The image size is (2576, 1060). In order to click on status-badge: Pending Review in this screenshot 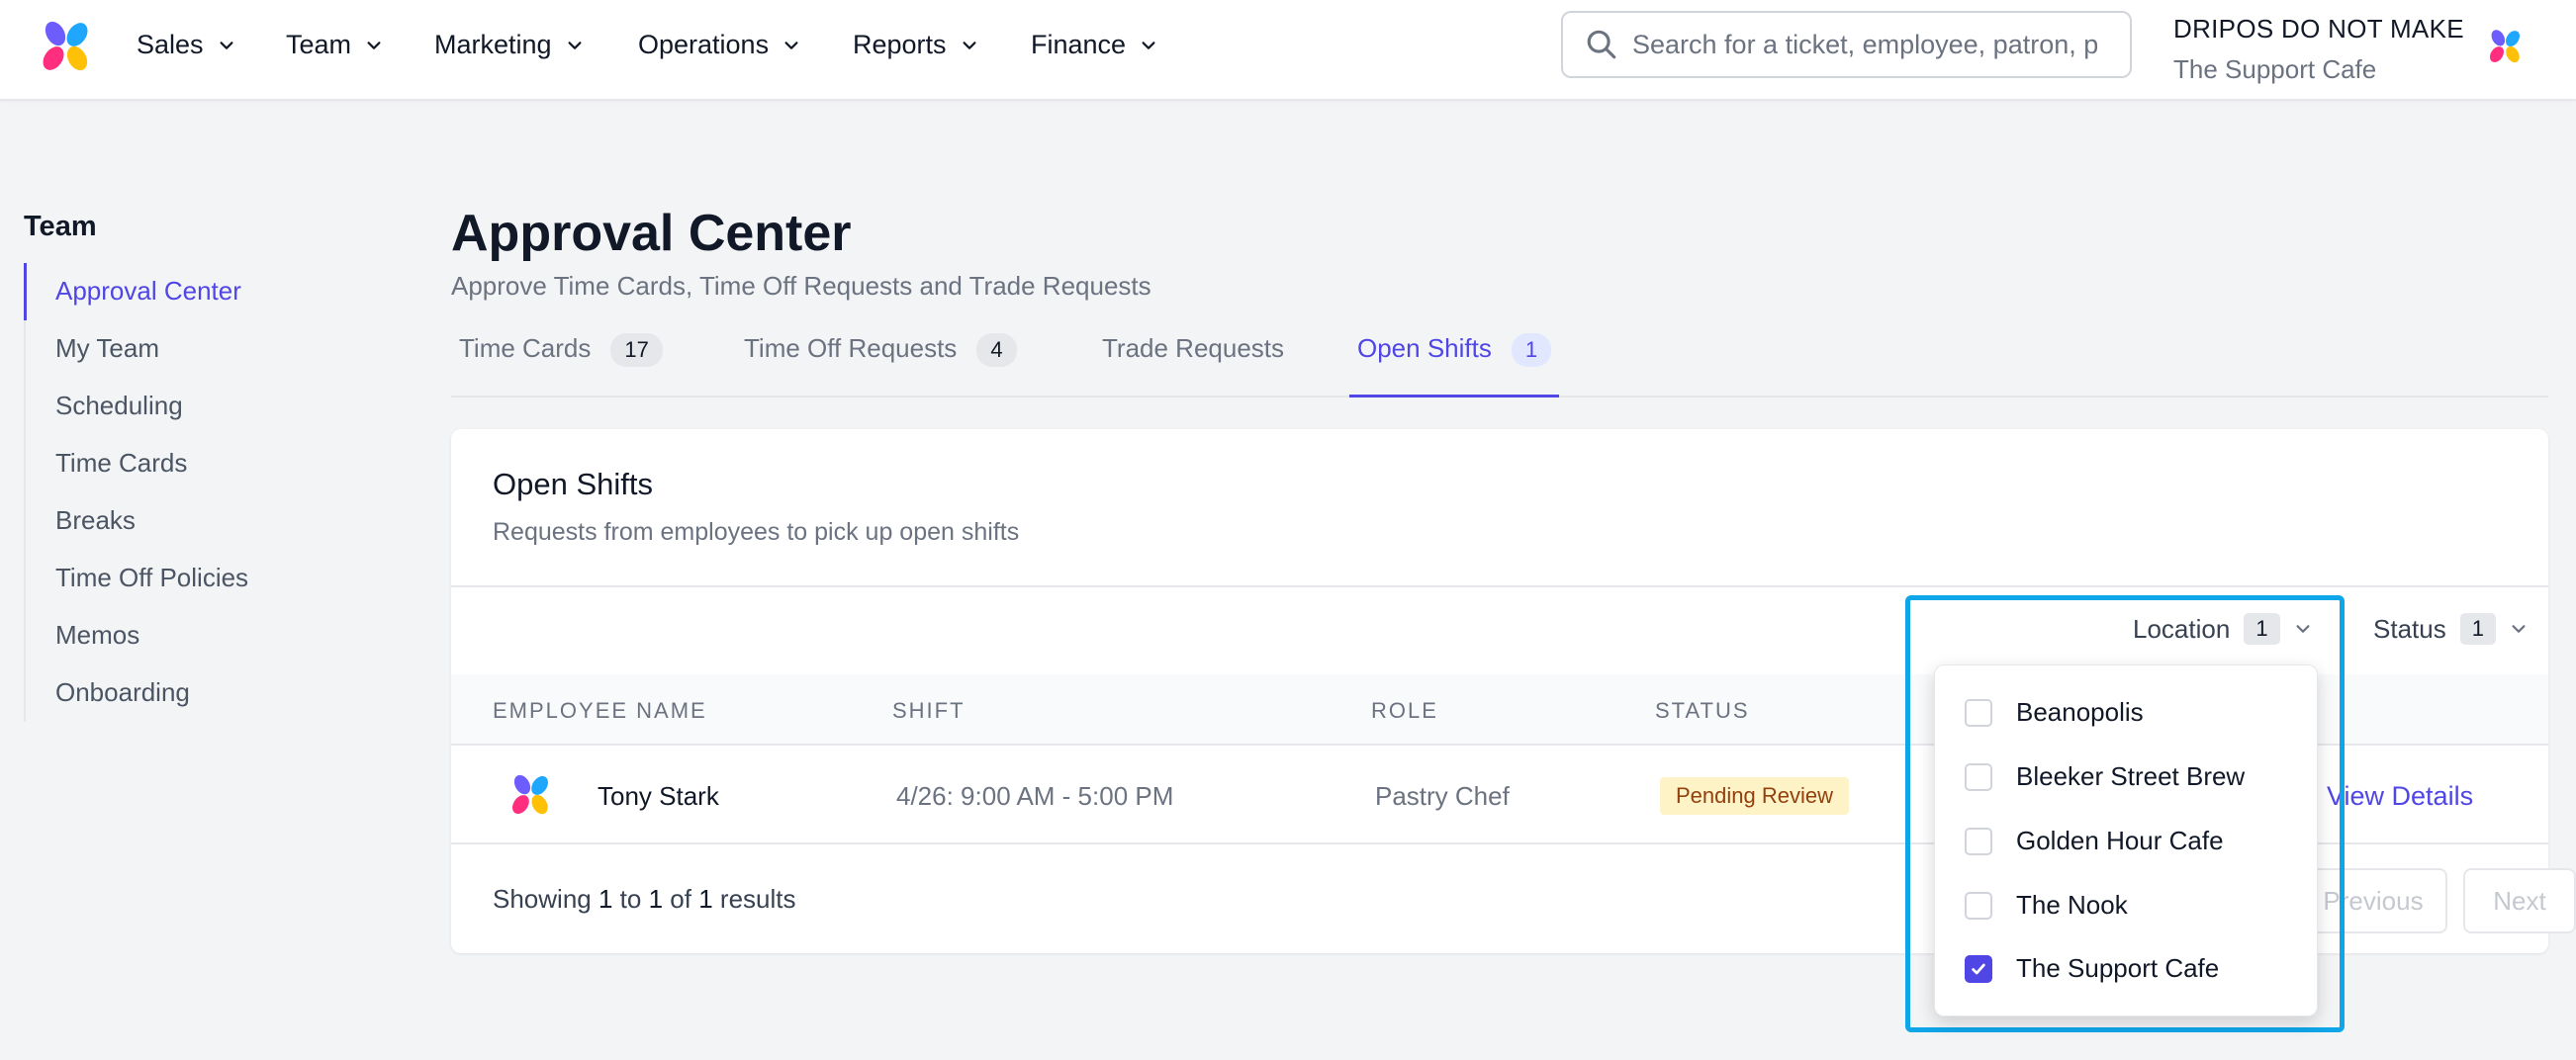, I will do `click(1755, 796)`.